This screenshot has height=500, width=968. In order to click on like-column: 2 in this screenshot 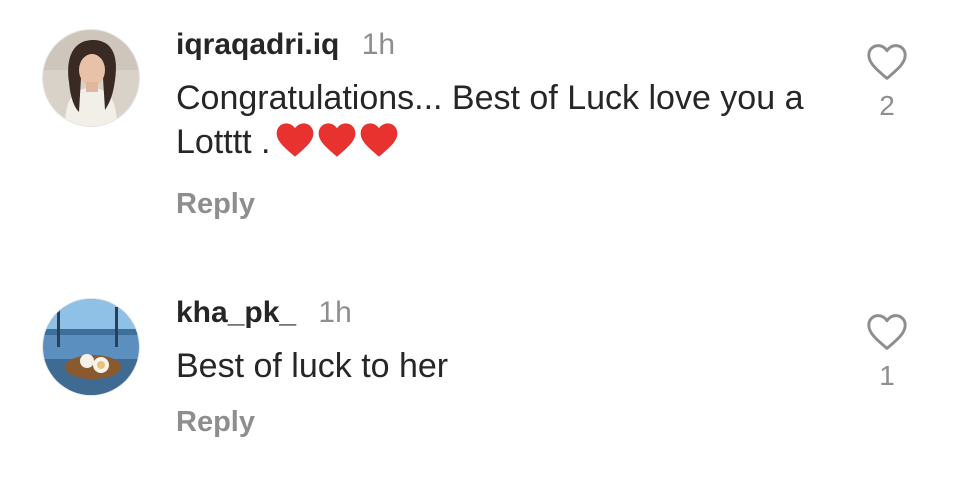, I will do `click(887, 82)`.